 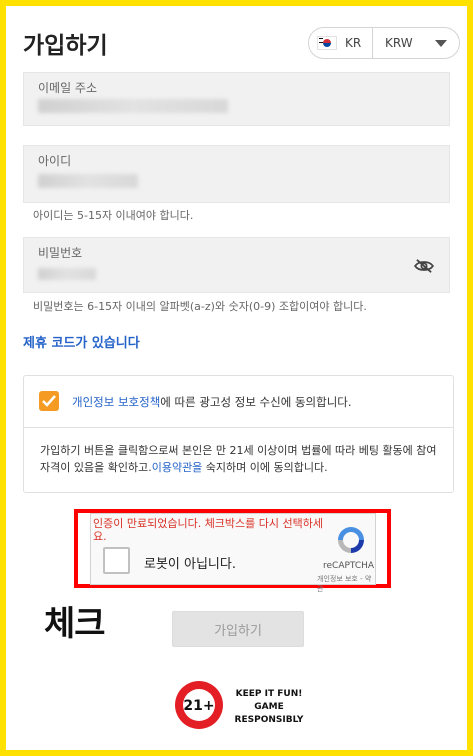 I want to click on recaptcha-logo-icon, so click(x=351, y=540).